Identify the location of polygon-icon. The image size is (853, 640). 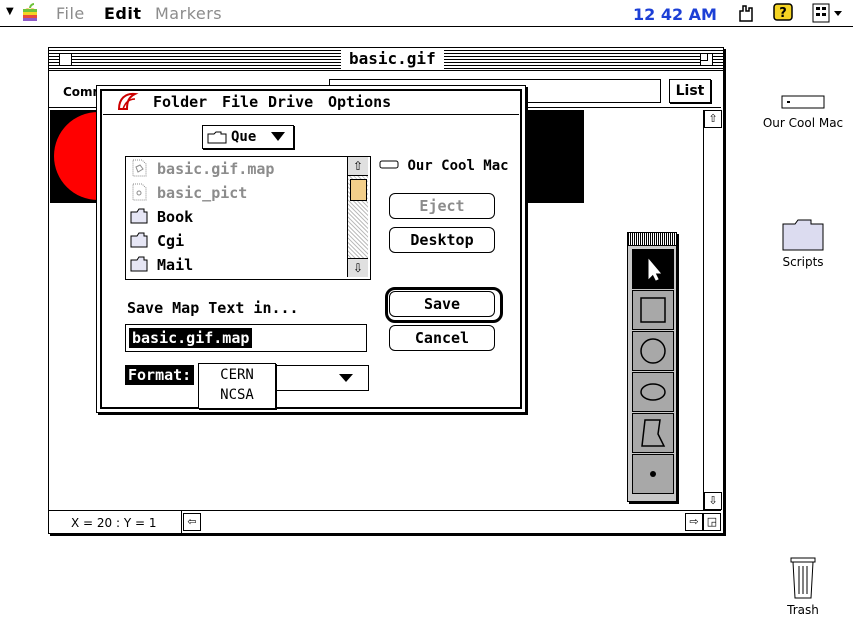
(653, 433).